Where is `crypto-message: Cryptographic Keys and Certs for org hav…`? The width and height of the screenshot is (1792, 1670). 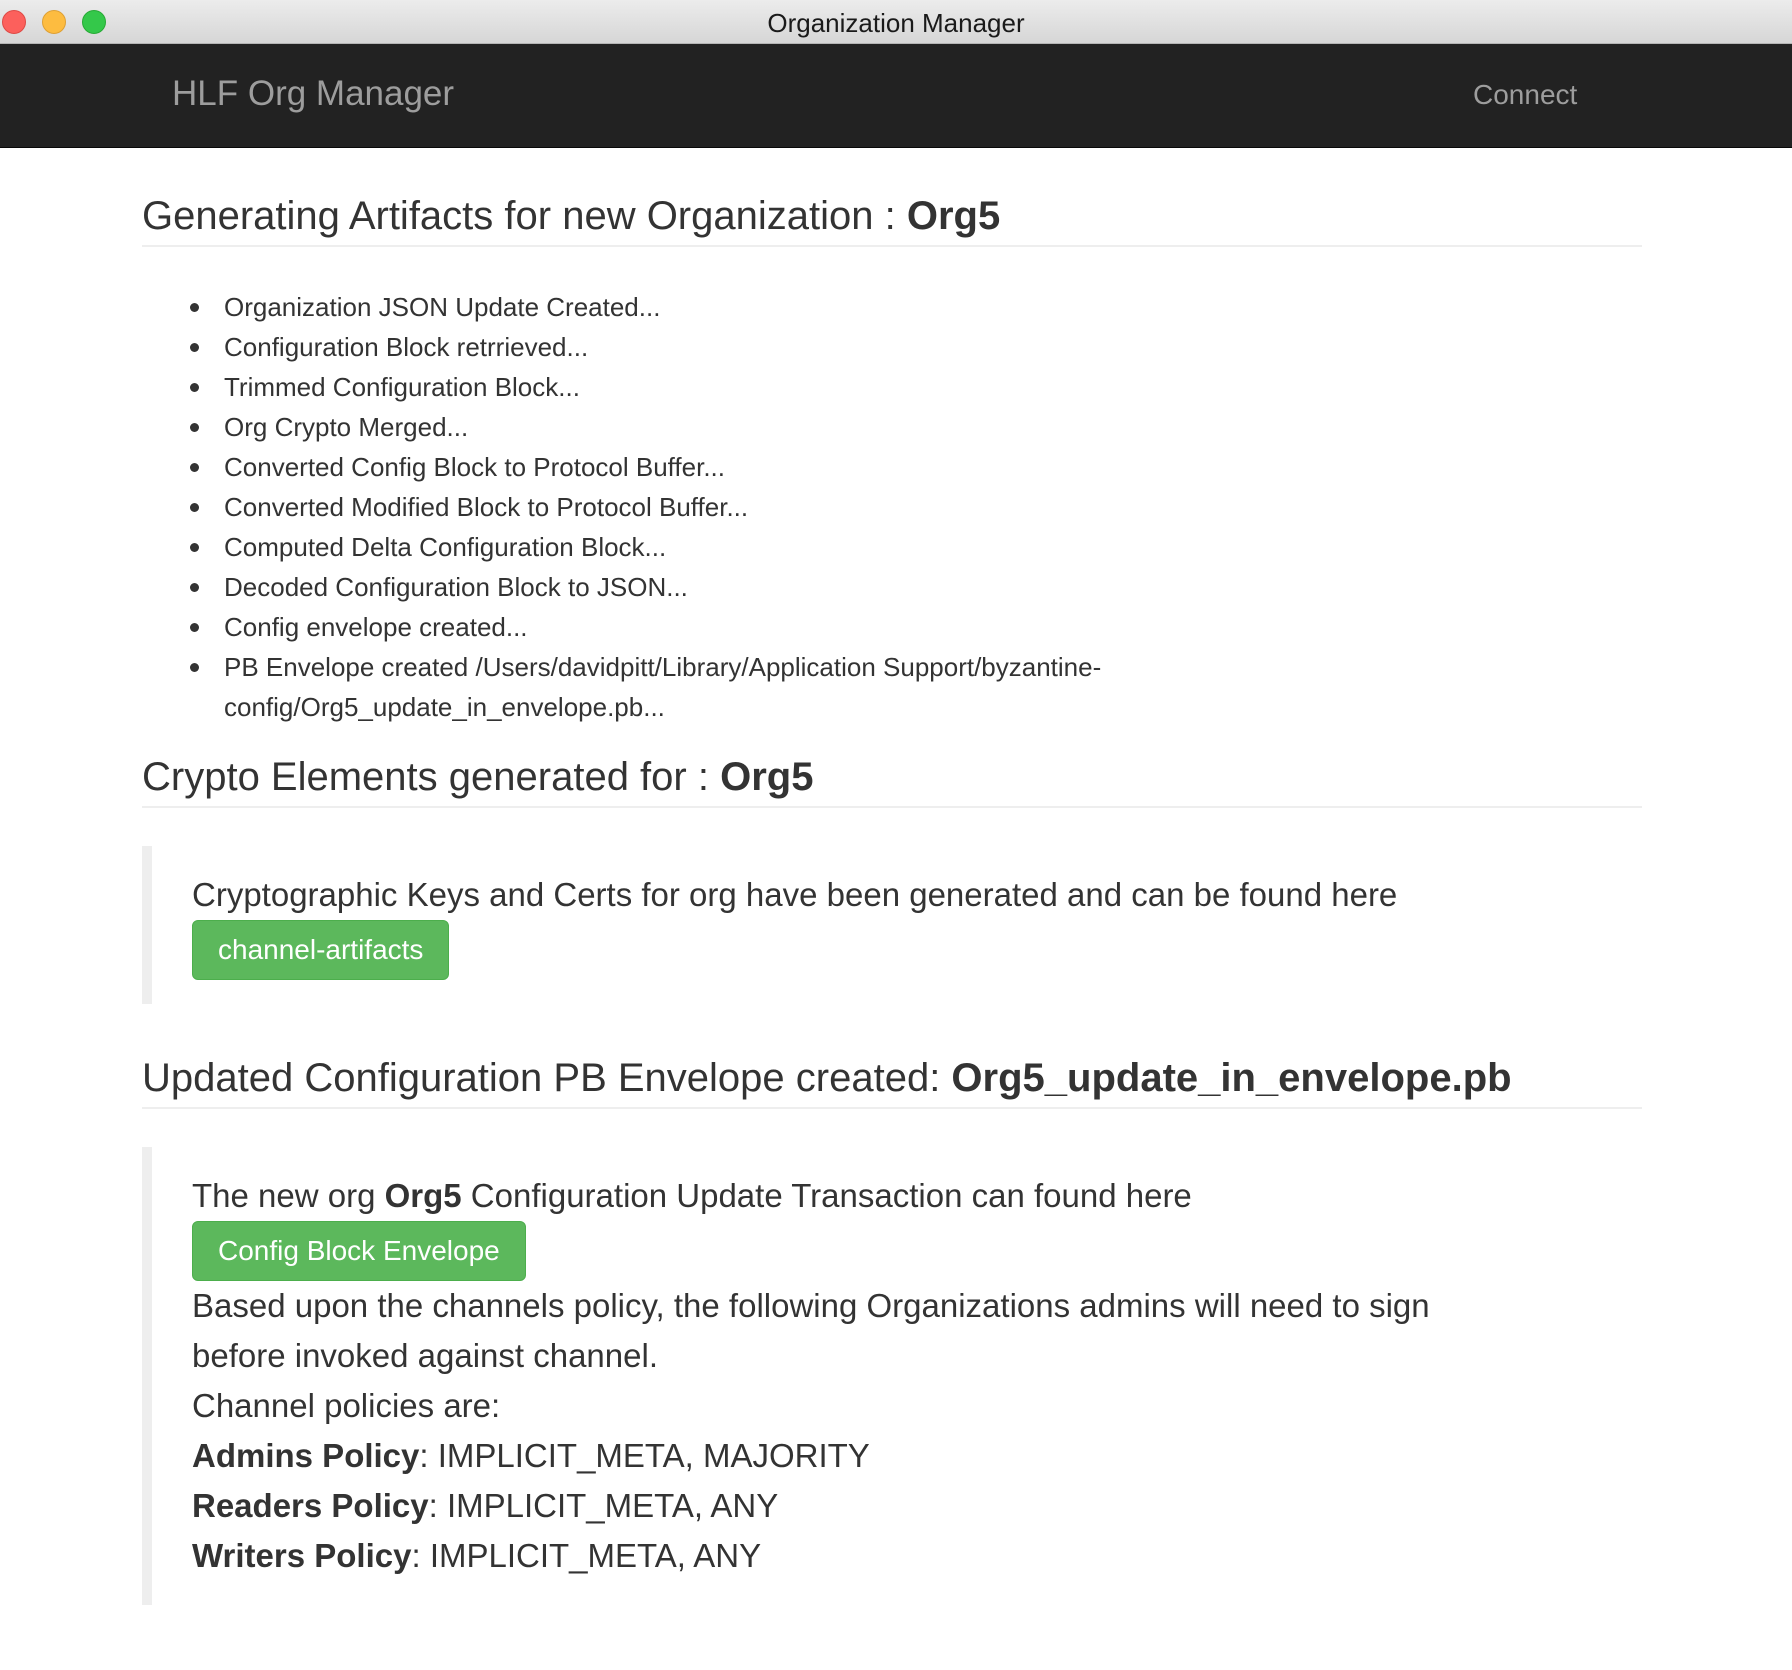 crypto-message: Cryptographic Keys and Certs for org hav… is located at coordinates (795, 894).